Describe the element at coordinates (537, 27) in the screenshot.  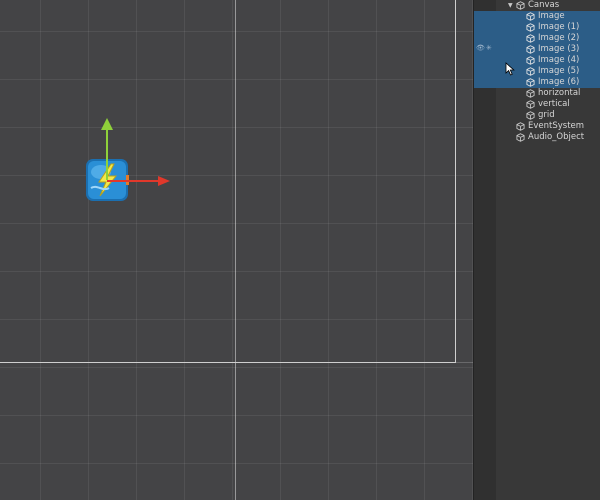
I see `hierarchy-item-image-1: Image (1)` at that location.